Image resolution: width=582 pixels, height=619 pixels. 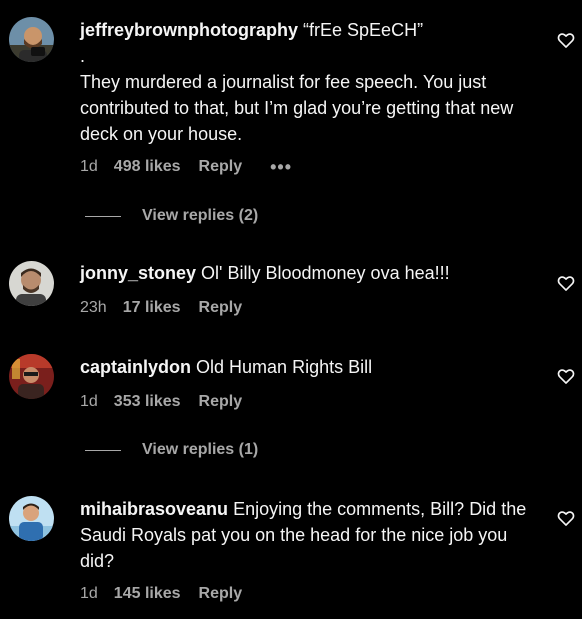 What do you see at coordinates (189, 30) in the screenshot?
I see `comment-username: jeffreybrownphotography` at bounding box center [189, 30].